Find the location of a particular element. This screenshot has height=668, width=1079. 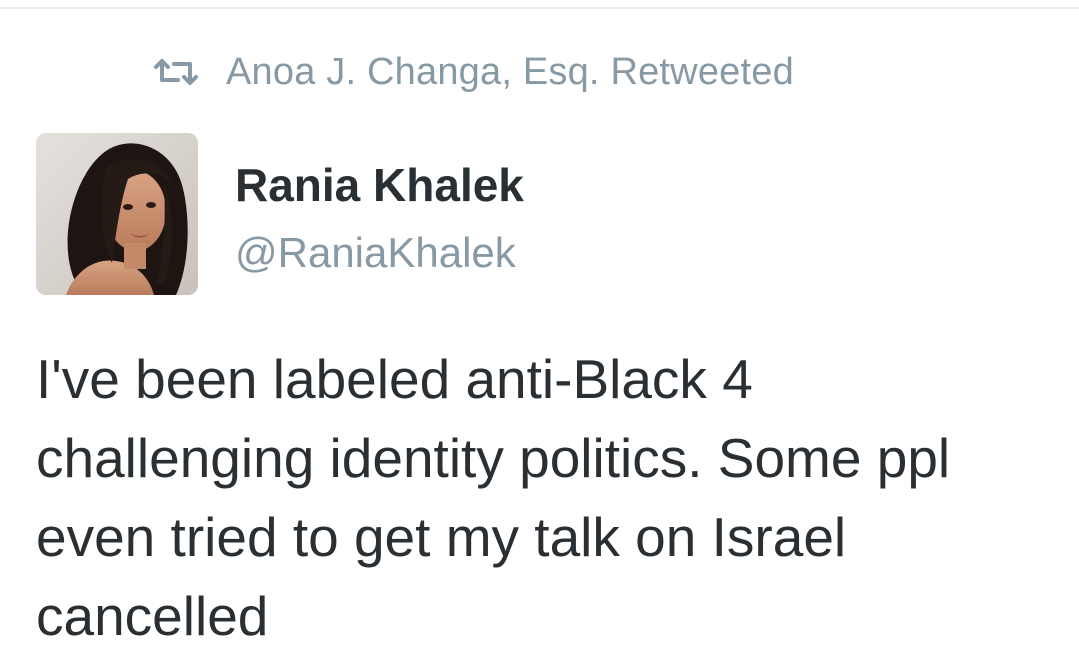

display-name: Rania Khalek is located at coordinates (379, 185).